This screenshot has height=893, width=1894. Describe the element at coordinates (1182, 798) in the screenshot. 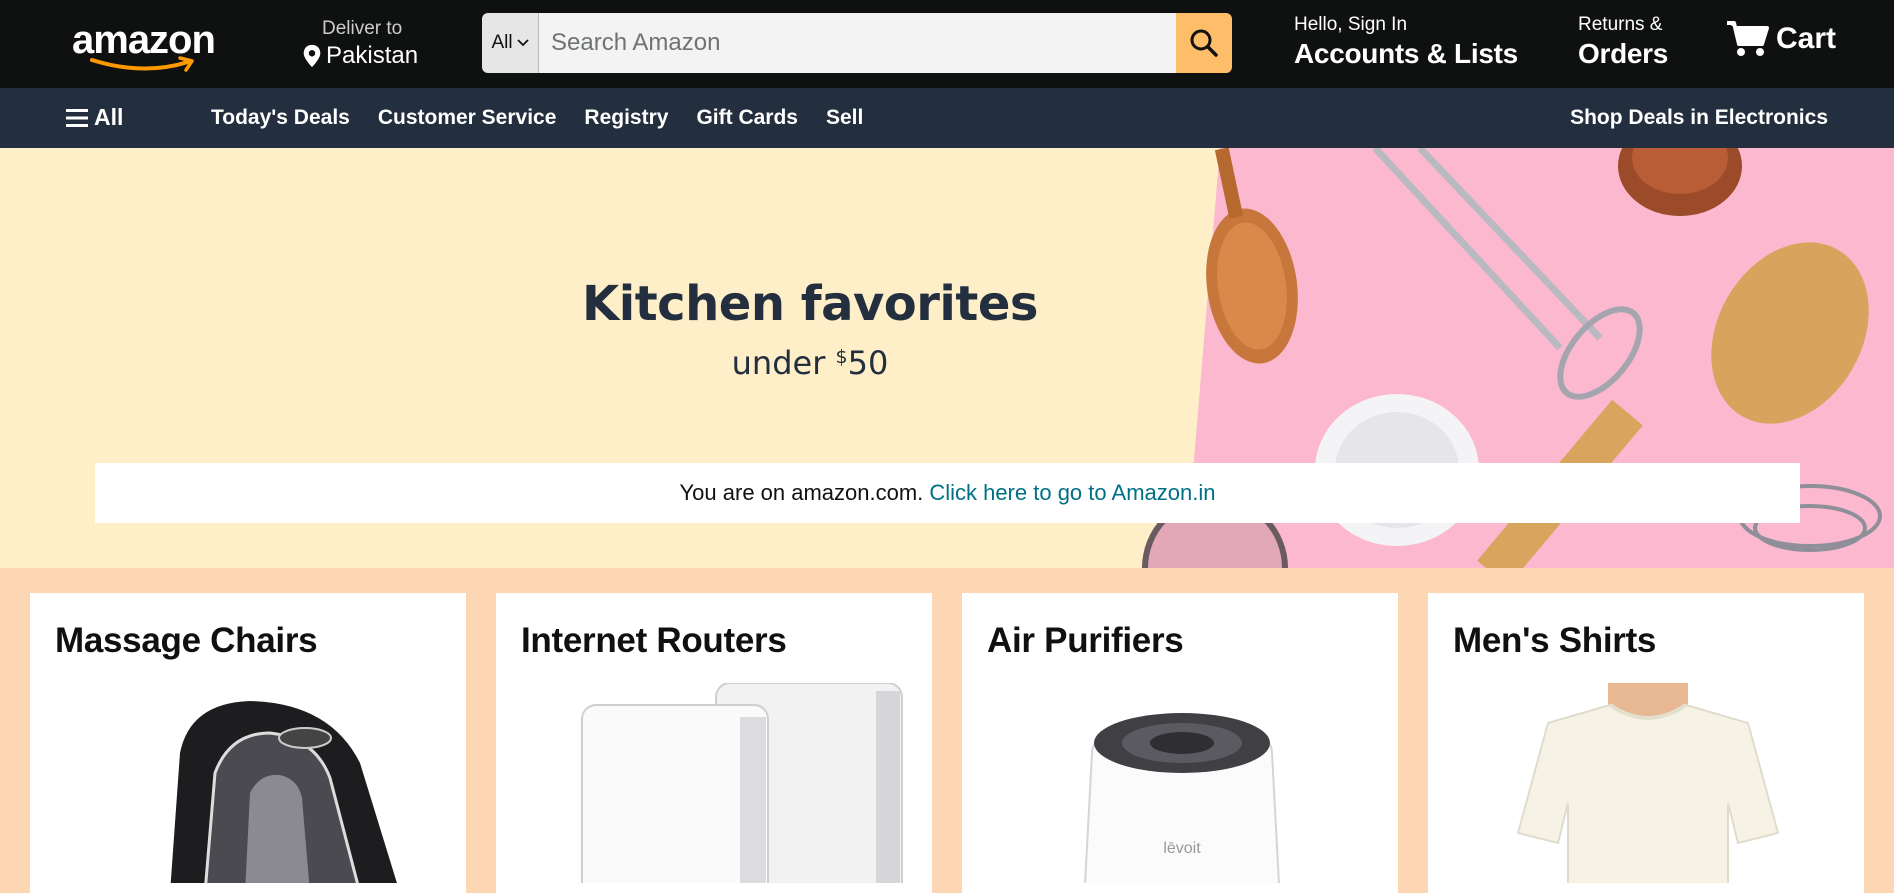

I see `air-purifier-image: lēvoit` at that location.